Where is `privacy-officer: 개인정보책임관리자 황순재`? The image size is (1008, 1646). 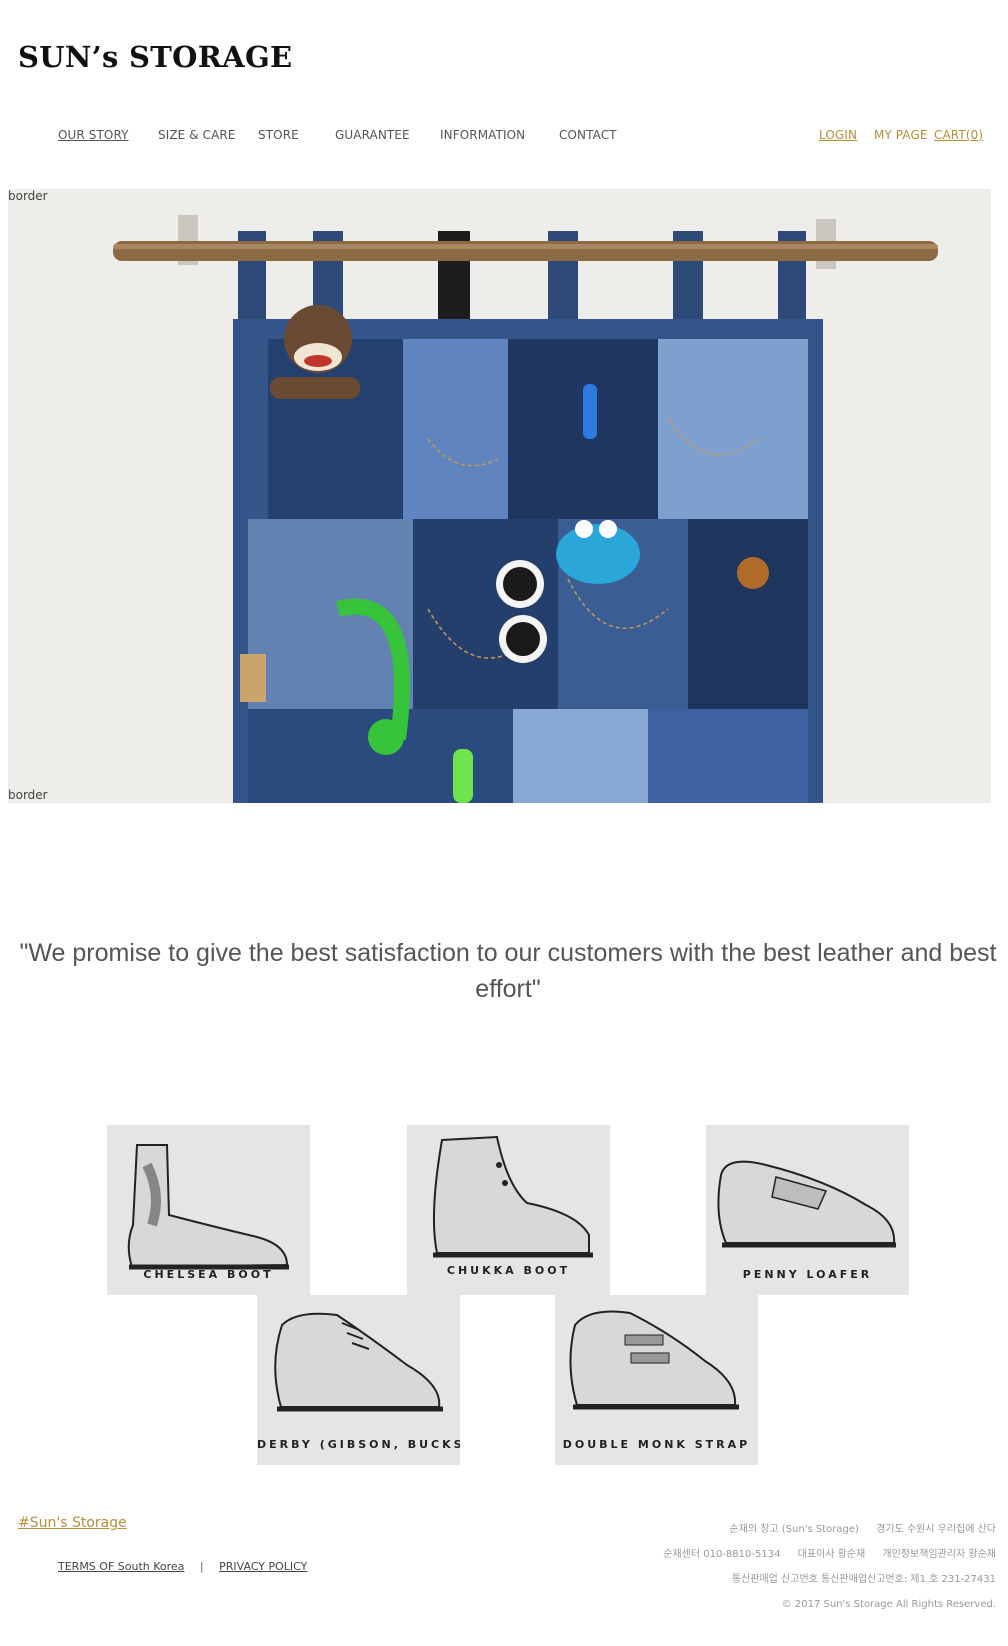 privacy-officer: 개인정보책임관리자 황순재 is located at coordinates (939, 1554).